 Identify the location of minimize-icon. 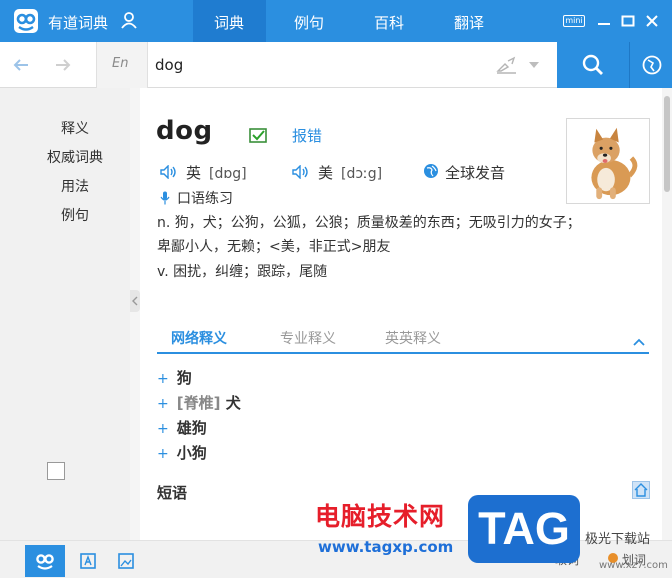
(604, 21).